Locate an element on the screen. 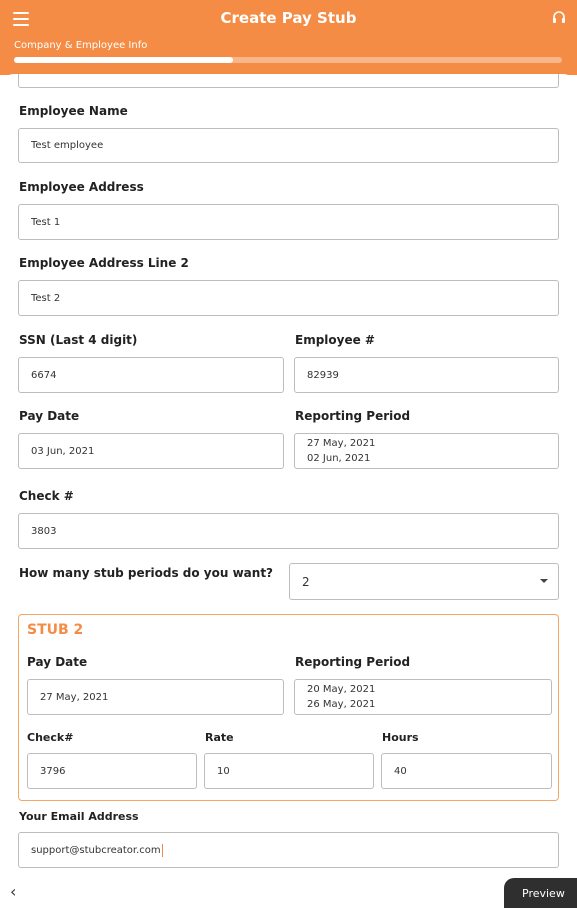 This screenshot has height=908, width=577. employee-number-label: Employee # is located at coordinates (335, 340).